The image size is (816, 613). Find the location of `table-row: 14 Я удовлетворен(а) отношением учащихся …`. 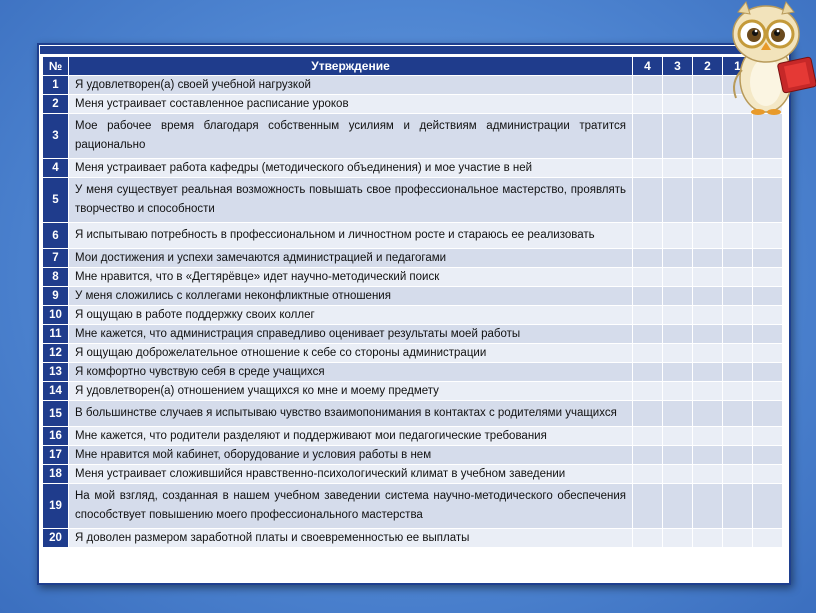

table-row: 14 Я удовлетворен(а) отношением учащихся … is located at coordinates (412, 391).